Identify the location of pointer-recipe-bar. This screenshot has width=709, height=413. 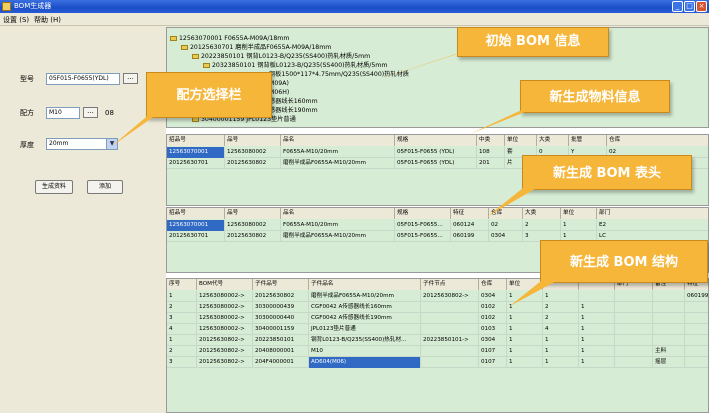
(139, 127).